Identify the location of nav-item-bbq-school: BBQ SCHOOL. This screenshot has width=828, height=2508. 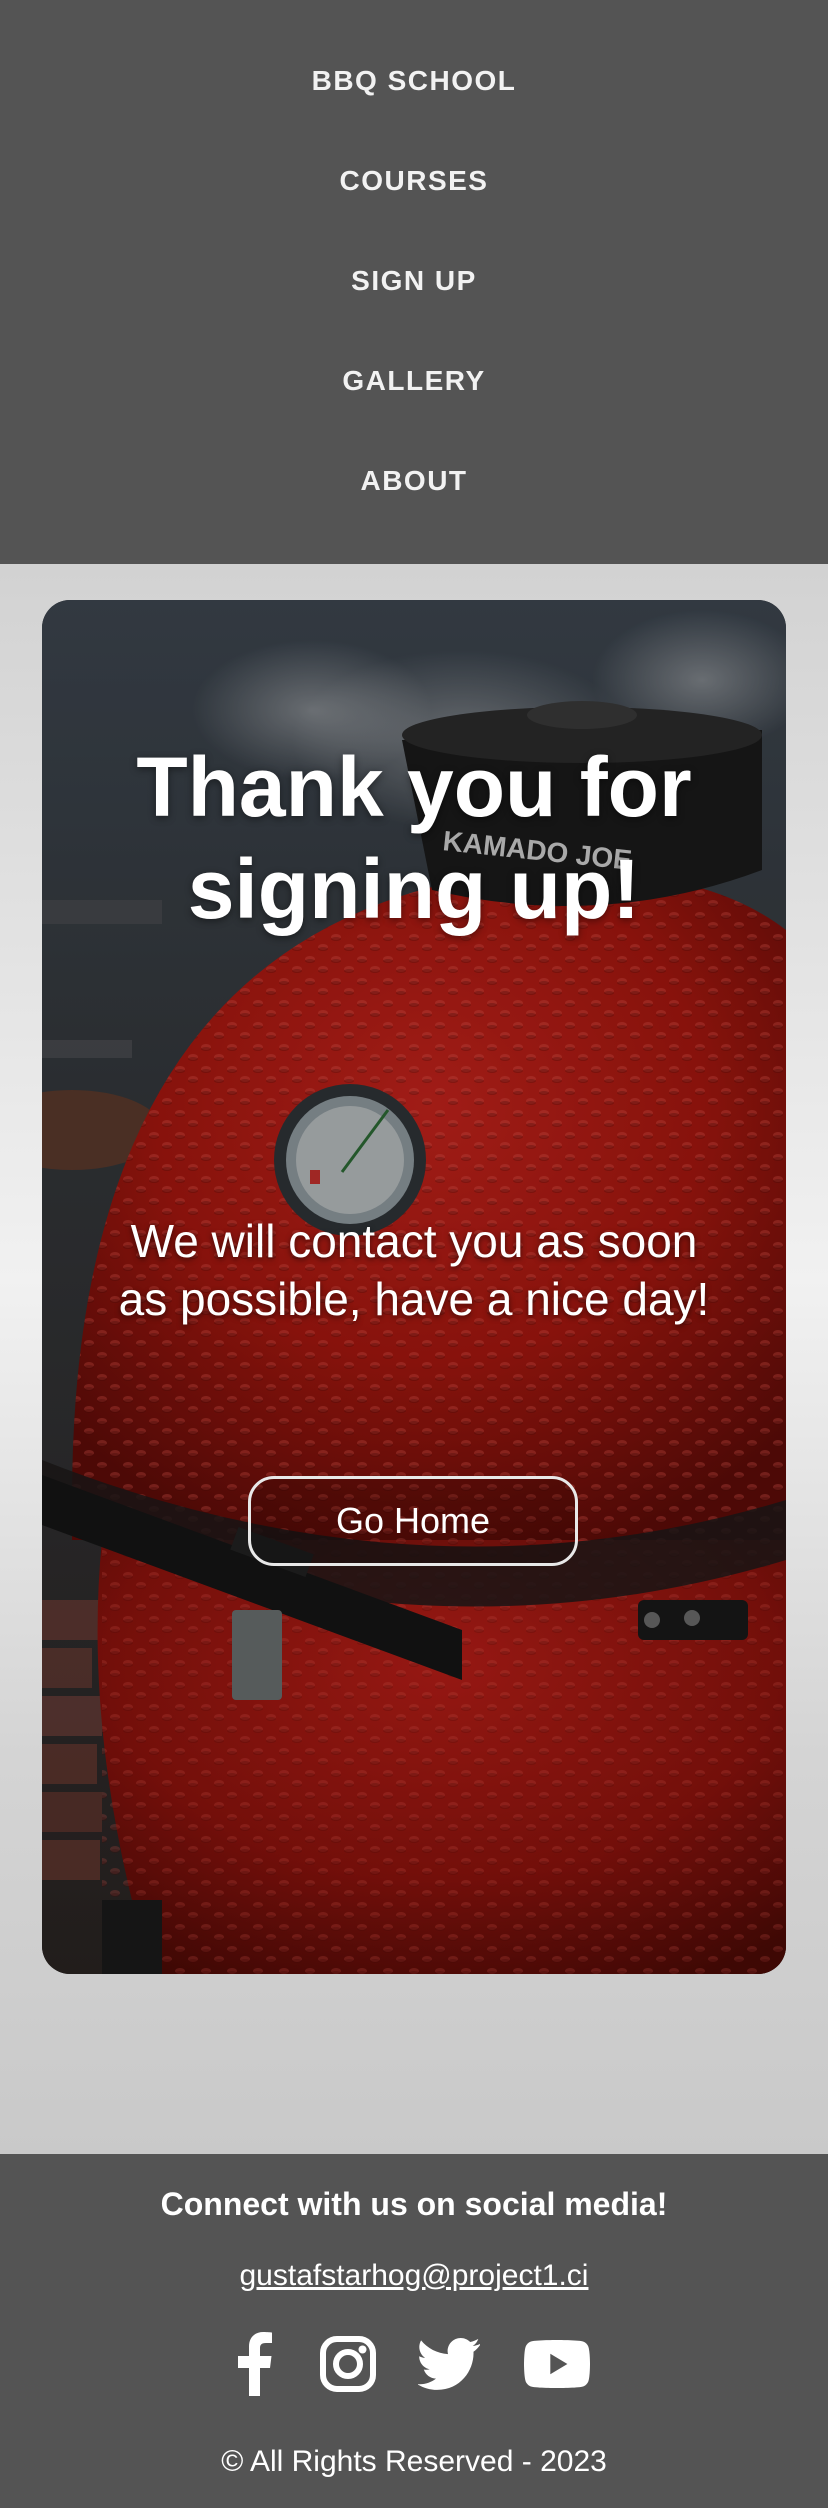
(414, 81).